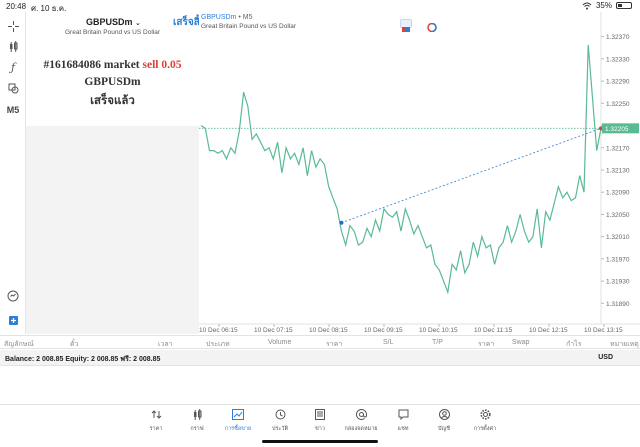  I want to click on positions-column-header: ตั๋ว, so click(74, 344).